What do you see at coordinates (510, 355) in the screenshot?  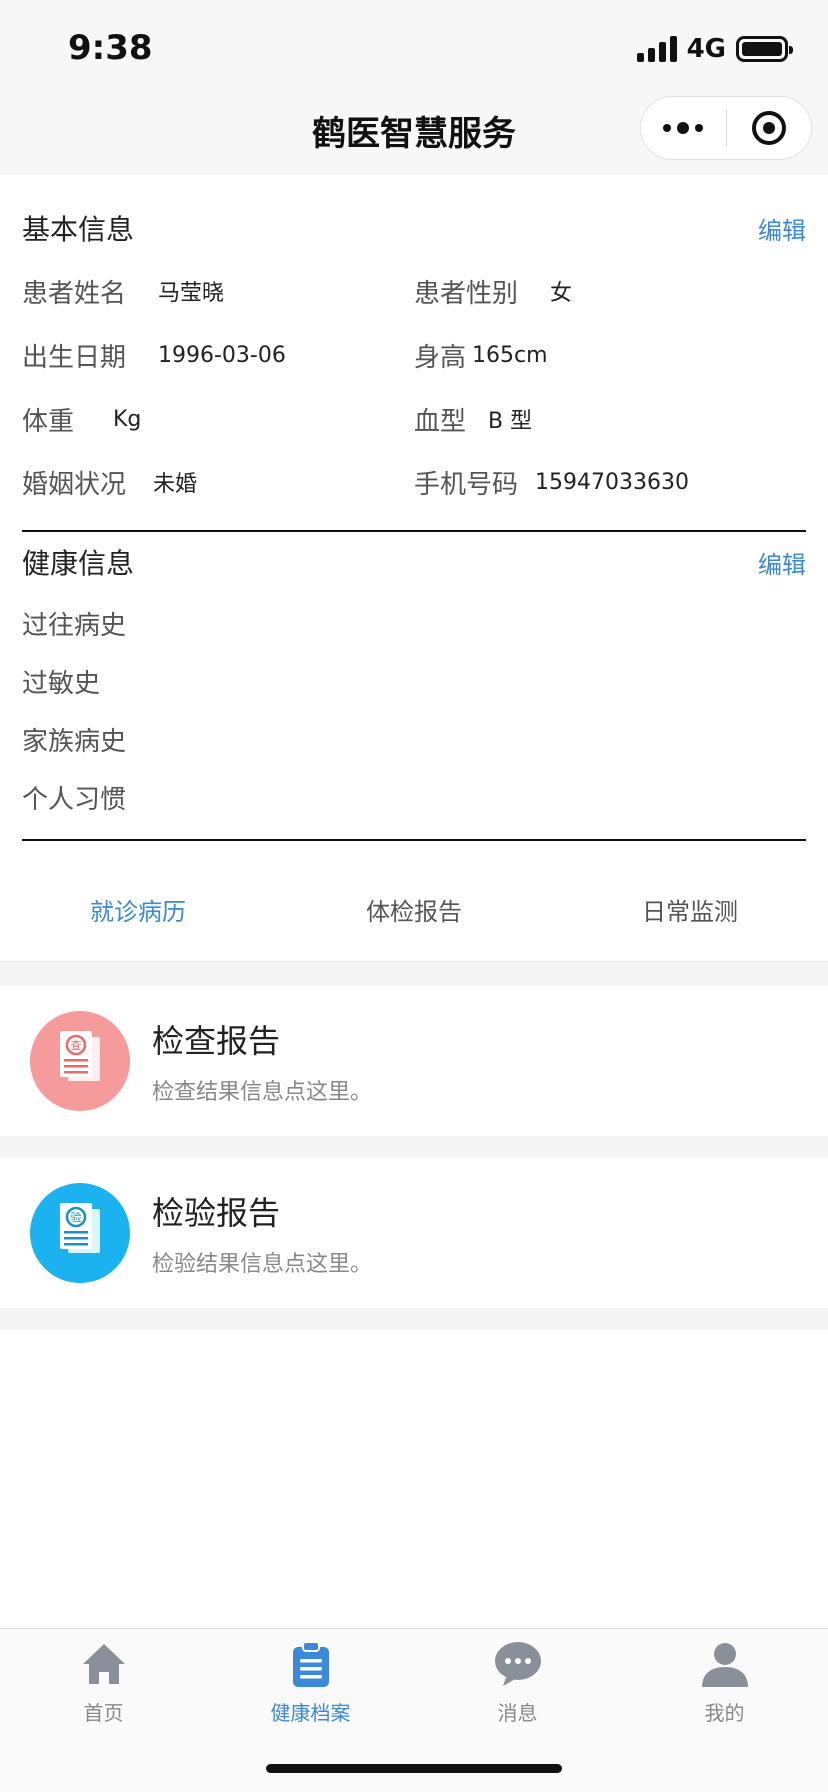 I see `height-value: 165cm` at bounding box center [510, 355].